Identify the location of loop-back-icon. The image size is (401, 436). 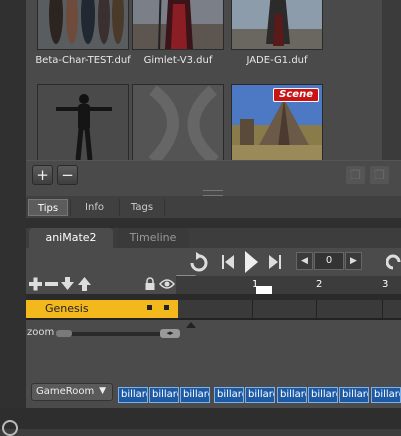
(393, 262).